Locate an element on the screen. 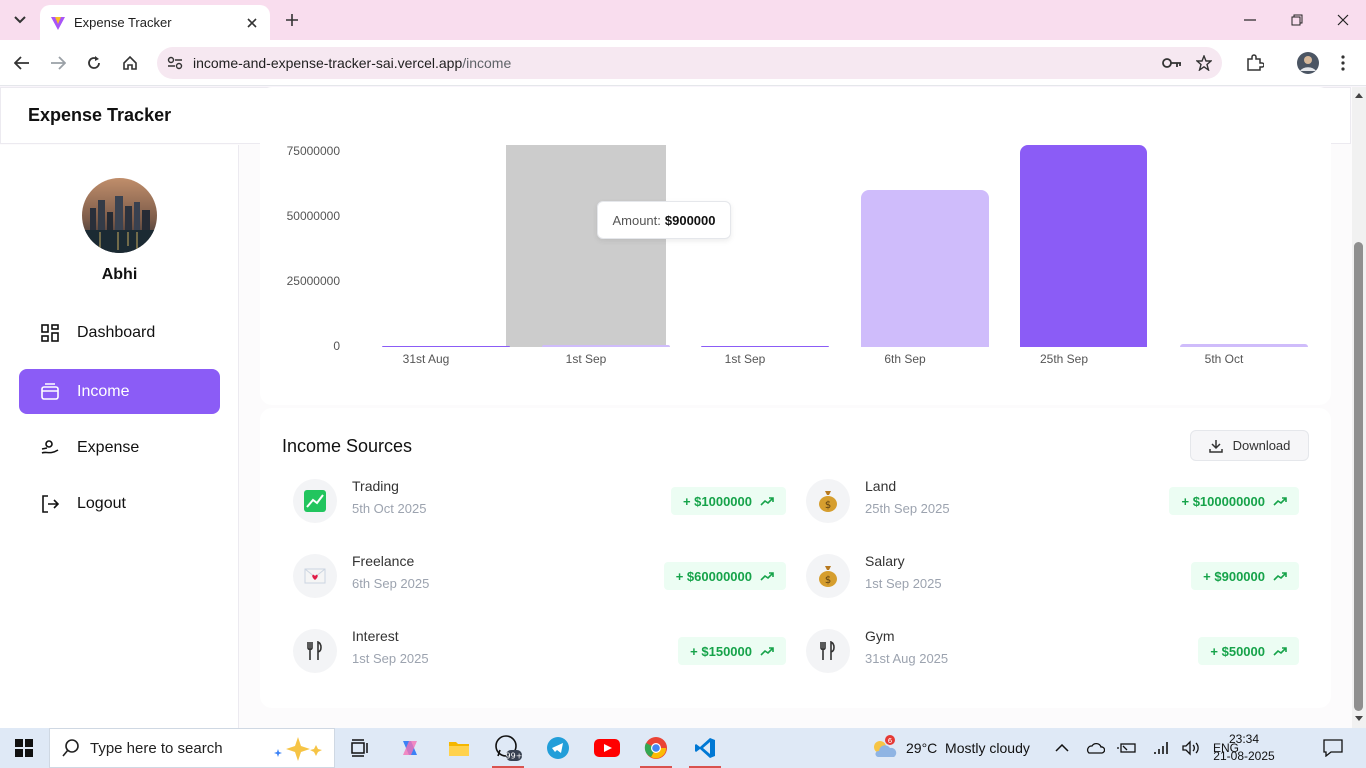 This screenshot has width=1366, height=768. sidebar-item-income: Income is located at coordinates (119, 391).